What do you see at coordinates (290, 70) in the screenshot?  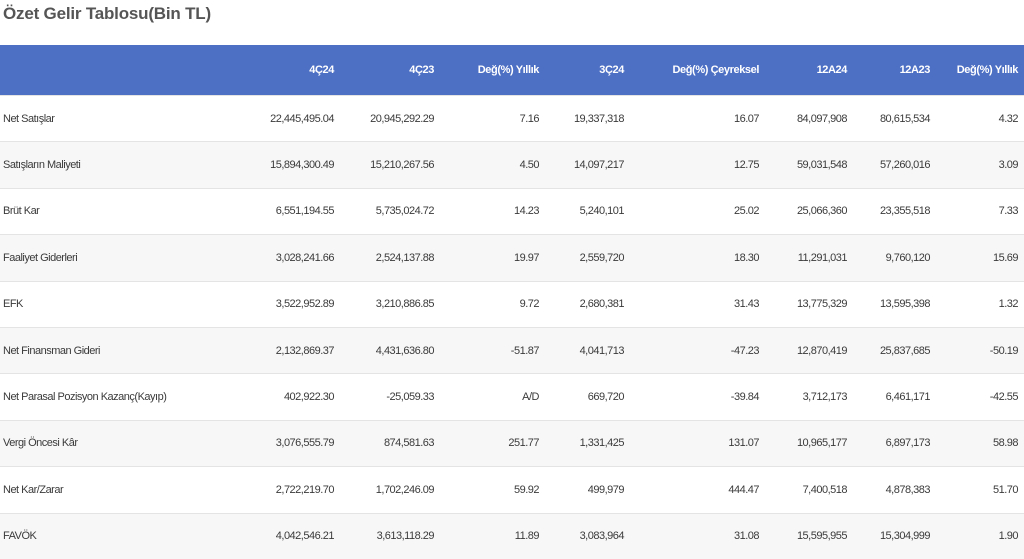 I see `column-header-4c24: 4Ç24` at bounding box center [290, 70].